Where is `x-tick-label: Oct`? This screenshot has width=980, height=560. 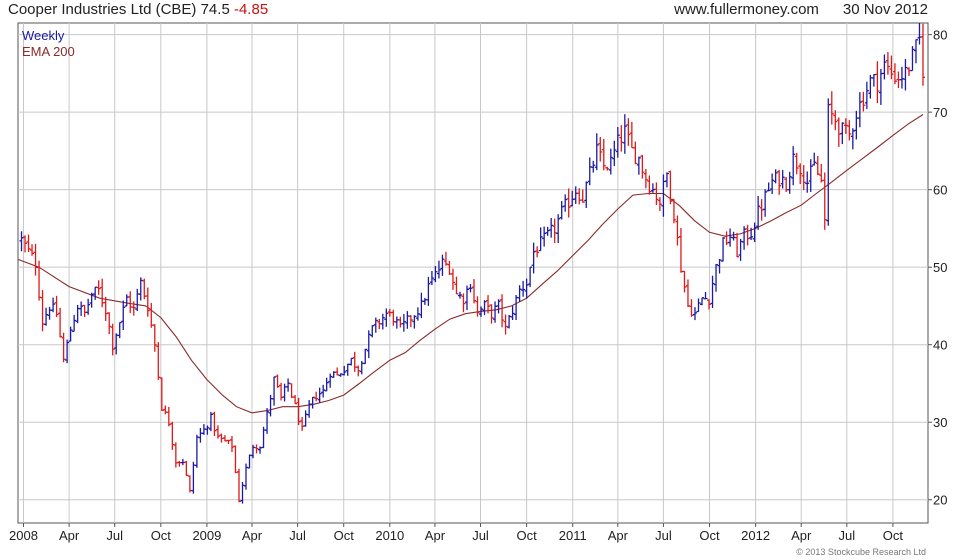 x-tick-label: Oct is located at coordinates (893, 535).